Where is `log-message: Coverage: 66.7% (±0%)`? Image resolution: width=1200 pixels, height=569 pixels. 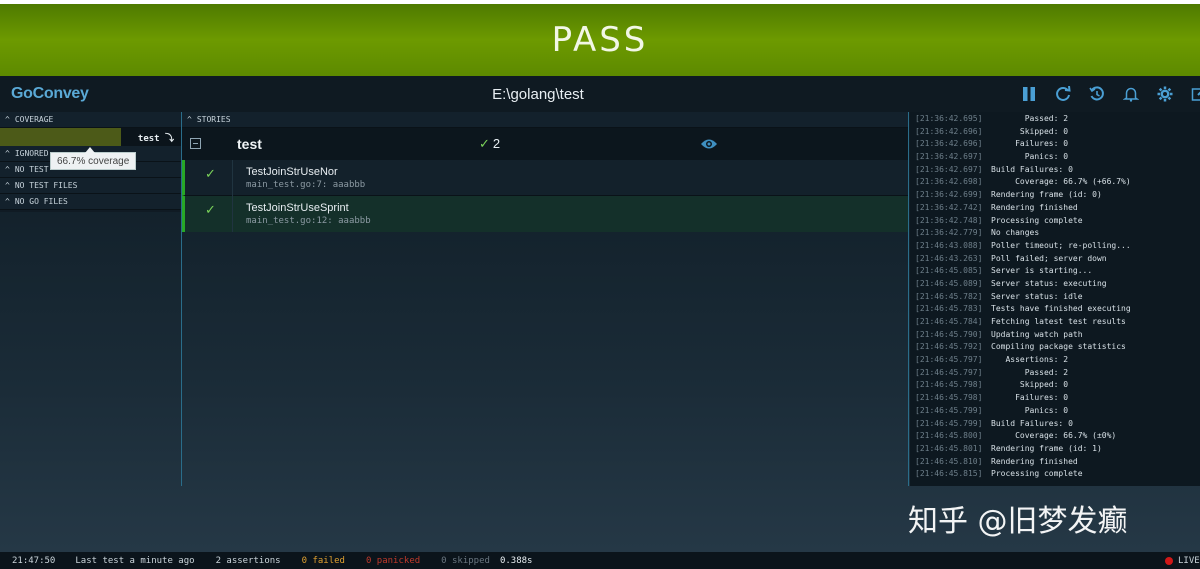
log-message: Coverage: 66.7% (±0%) is located at coordinates (1054, 436).